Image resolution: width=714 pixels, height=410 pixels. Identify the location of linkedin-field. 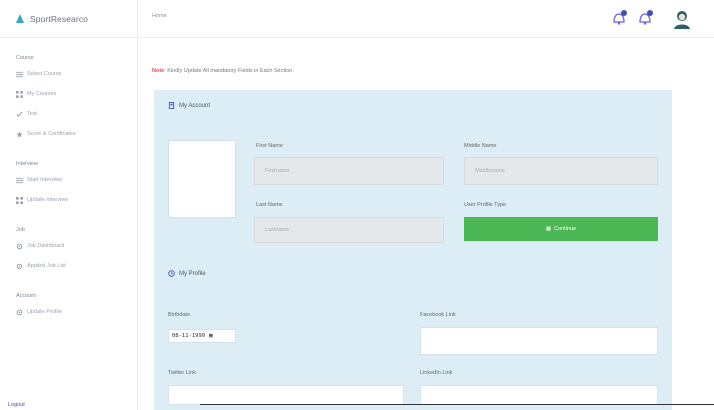
(539, 395).